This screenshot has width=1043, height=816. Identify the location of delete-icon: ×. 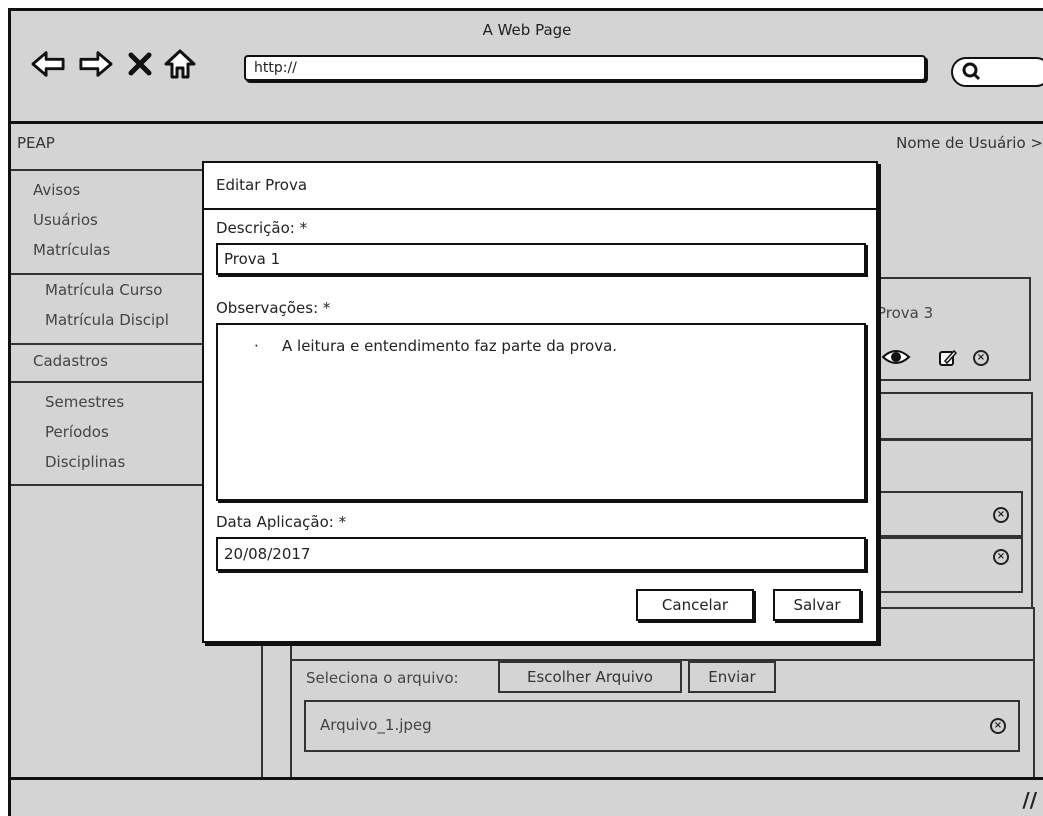
(981, 358).